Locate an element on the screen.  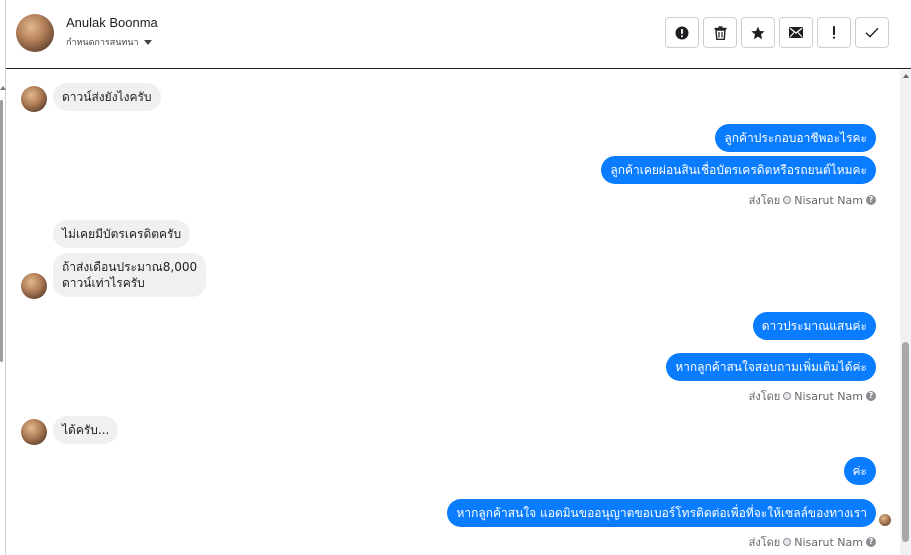
message-incoming: ดาวน์ส่งยังไงครับ is located at coordinates (107, 97).